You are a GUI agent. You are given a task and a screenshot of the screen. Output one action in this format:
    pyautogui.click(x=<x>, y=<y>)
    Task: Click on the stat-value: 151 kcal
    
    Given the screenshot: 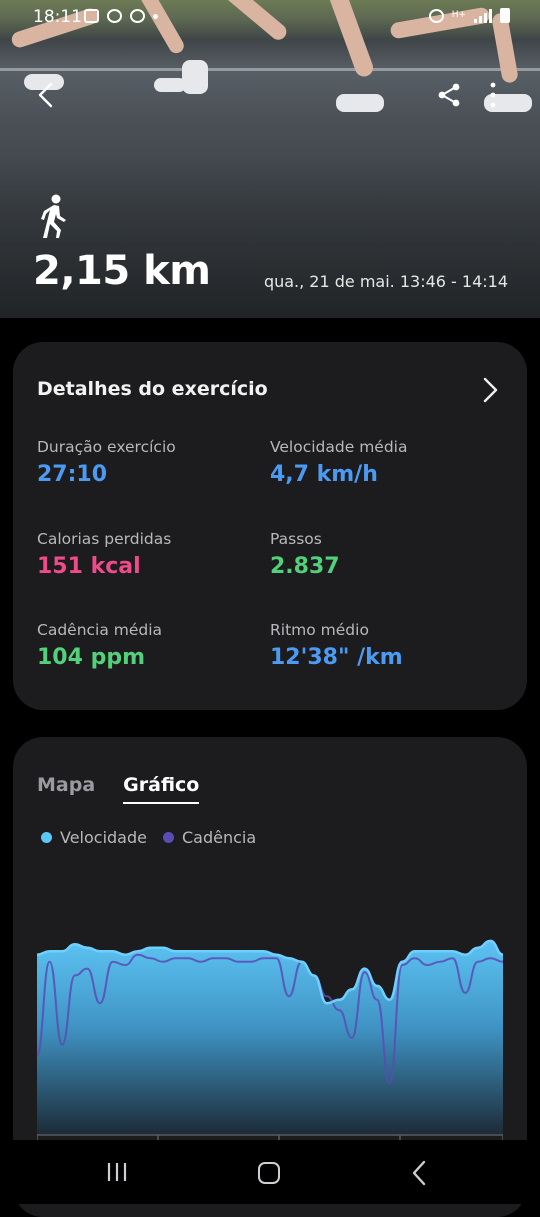 What is the action you would take?
    pyautogui.click(x=89, y=566)
    